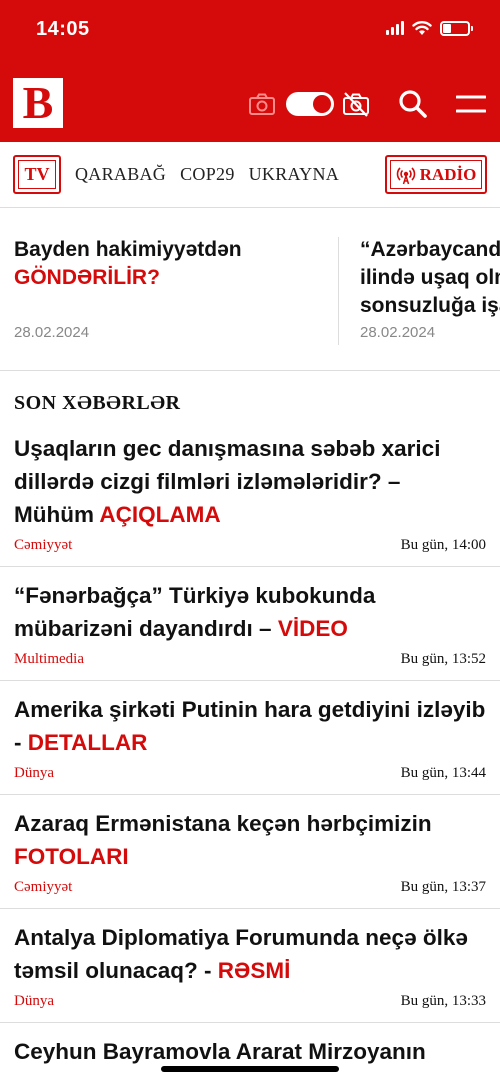 This screenshot has height=1083, width=500. Describe the element at coordinates (87, 277) in the screenshot. I see `featured-title-accent: GÖNDƏRİLİR?` at that location.